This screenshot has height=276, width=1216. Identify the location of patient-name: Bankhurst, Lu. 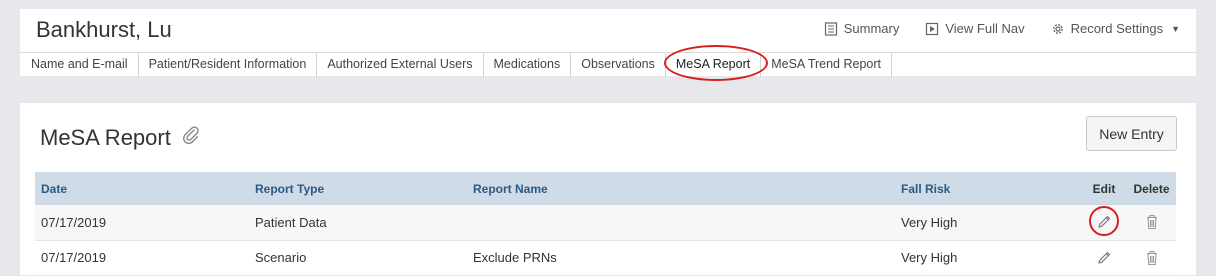
(104, 29).